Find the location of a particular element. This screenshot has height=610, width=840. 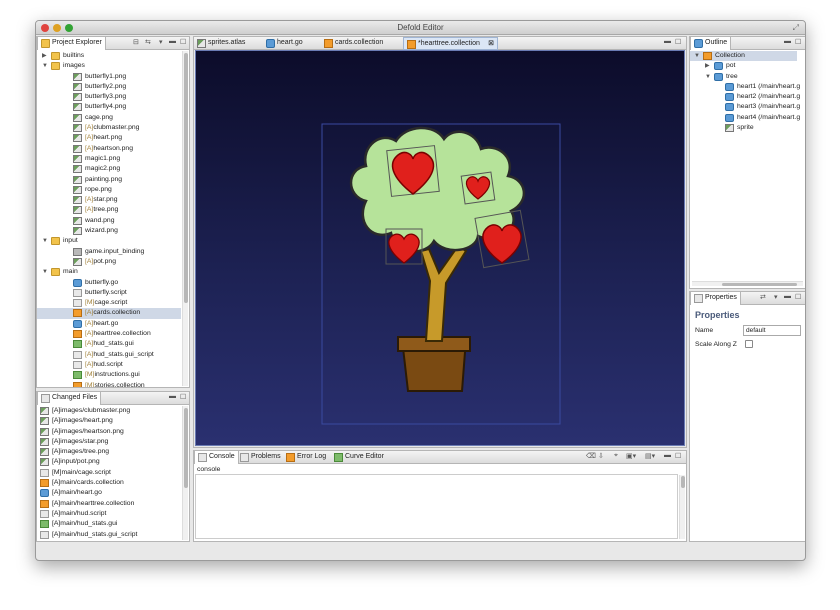

project-tree-item: butterfly2.png is located at coordinates (109, 87).